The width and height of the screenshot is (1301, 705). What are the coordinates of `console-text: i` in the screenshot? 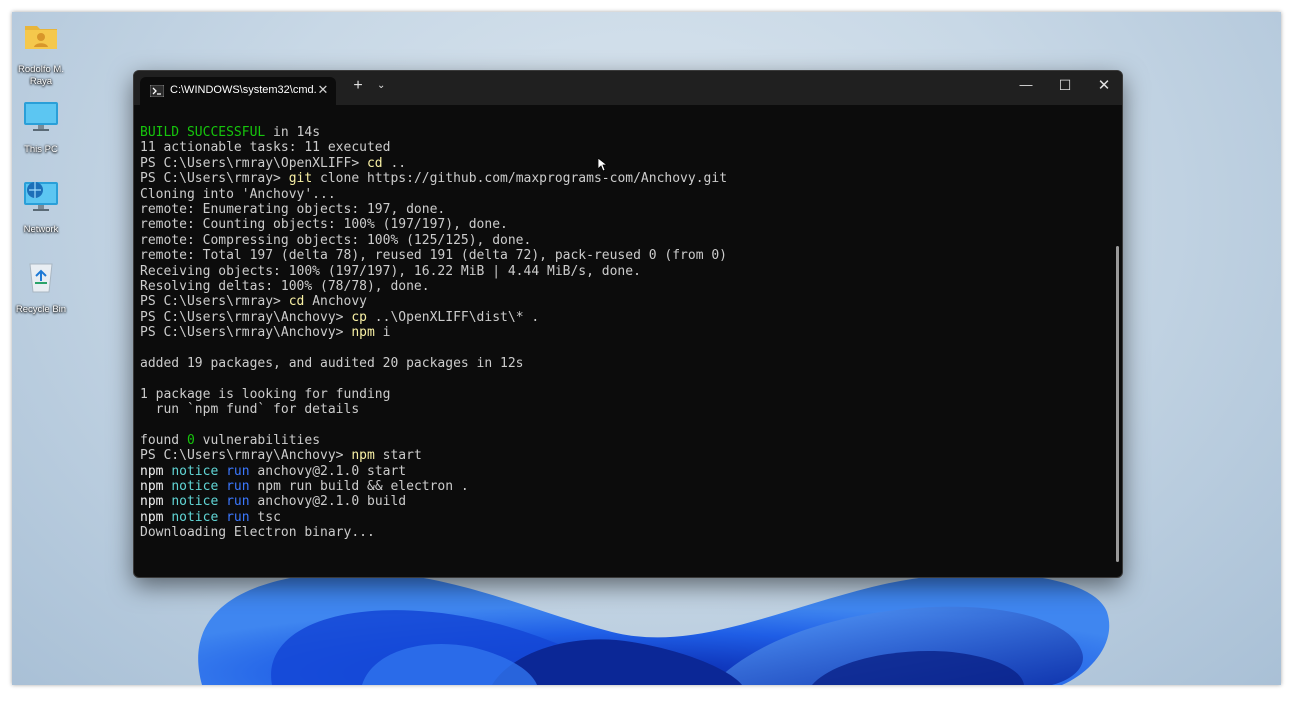 It's located at (382, 333).